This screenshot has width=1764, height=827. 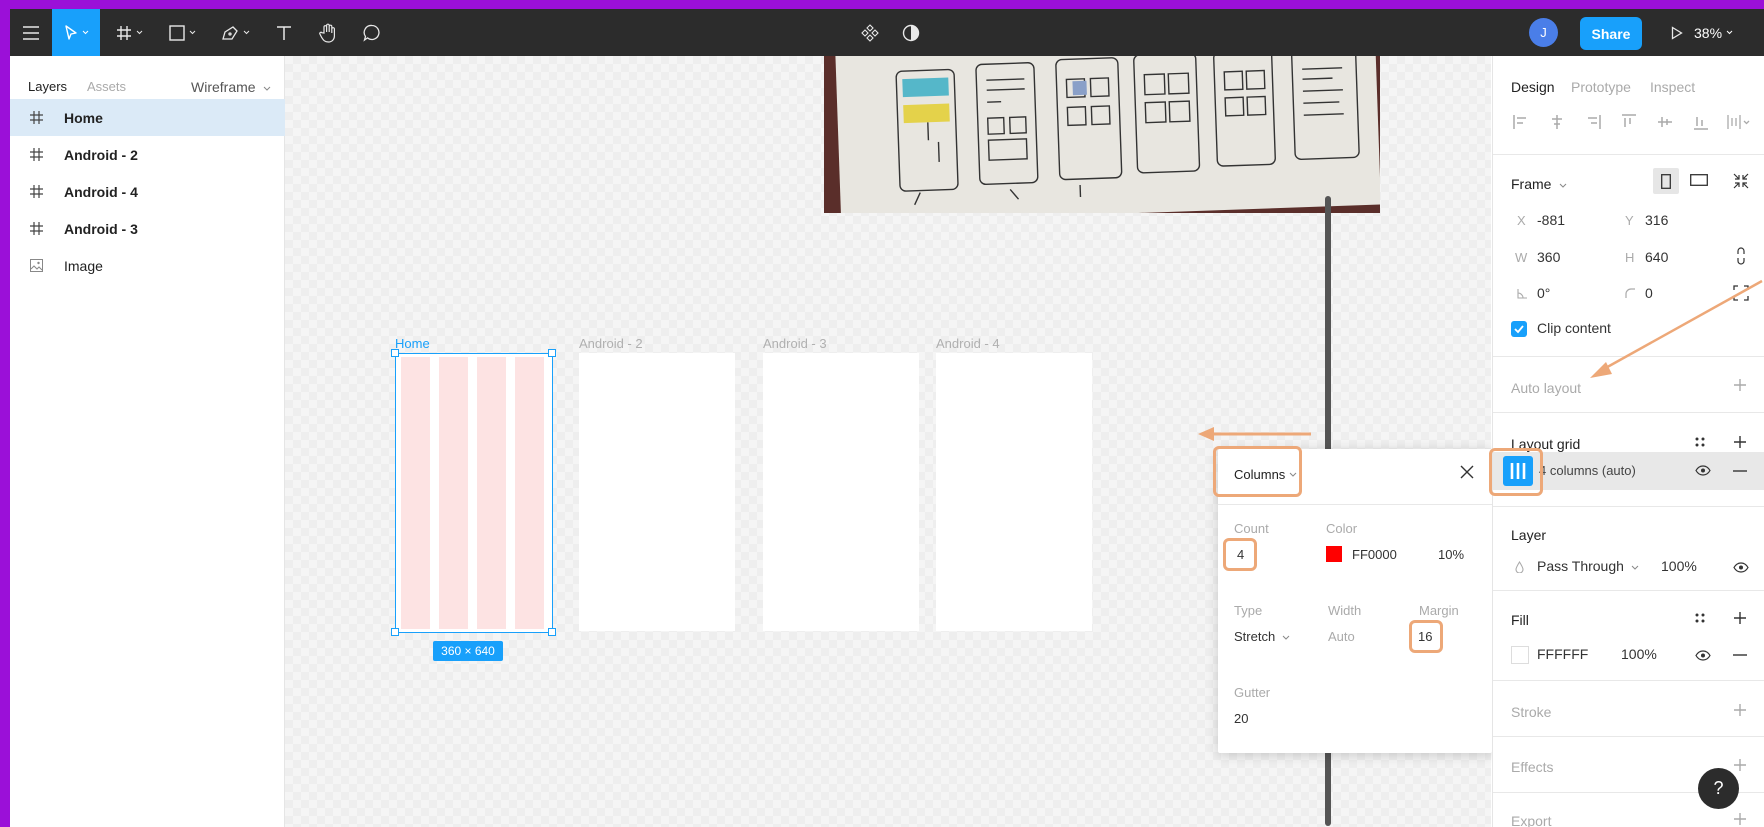 What do you see at coordinates (147, 154) in the screenshot?
I see `layer-item-android-2: Android - 2` at bounding box center [147, 154].